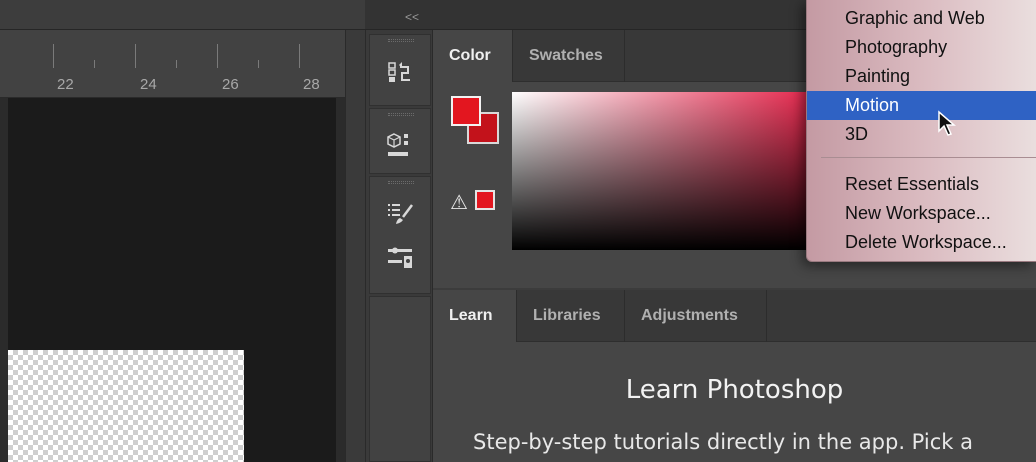 This screenshot has width=1036, height=462. Describe the element at coordinates (412, 17) in the screenshot. I see `collapse-panels-button: <<` at that location.